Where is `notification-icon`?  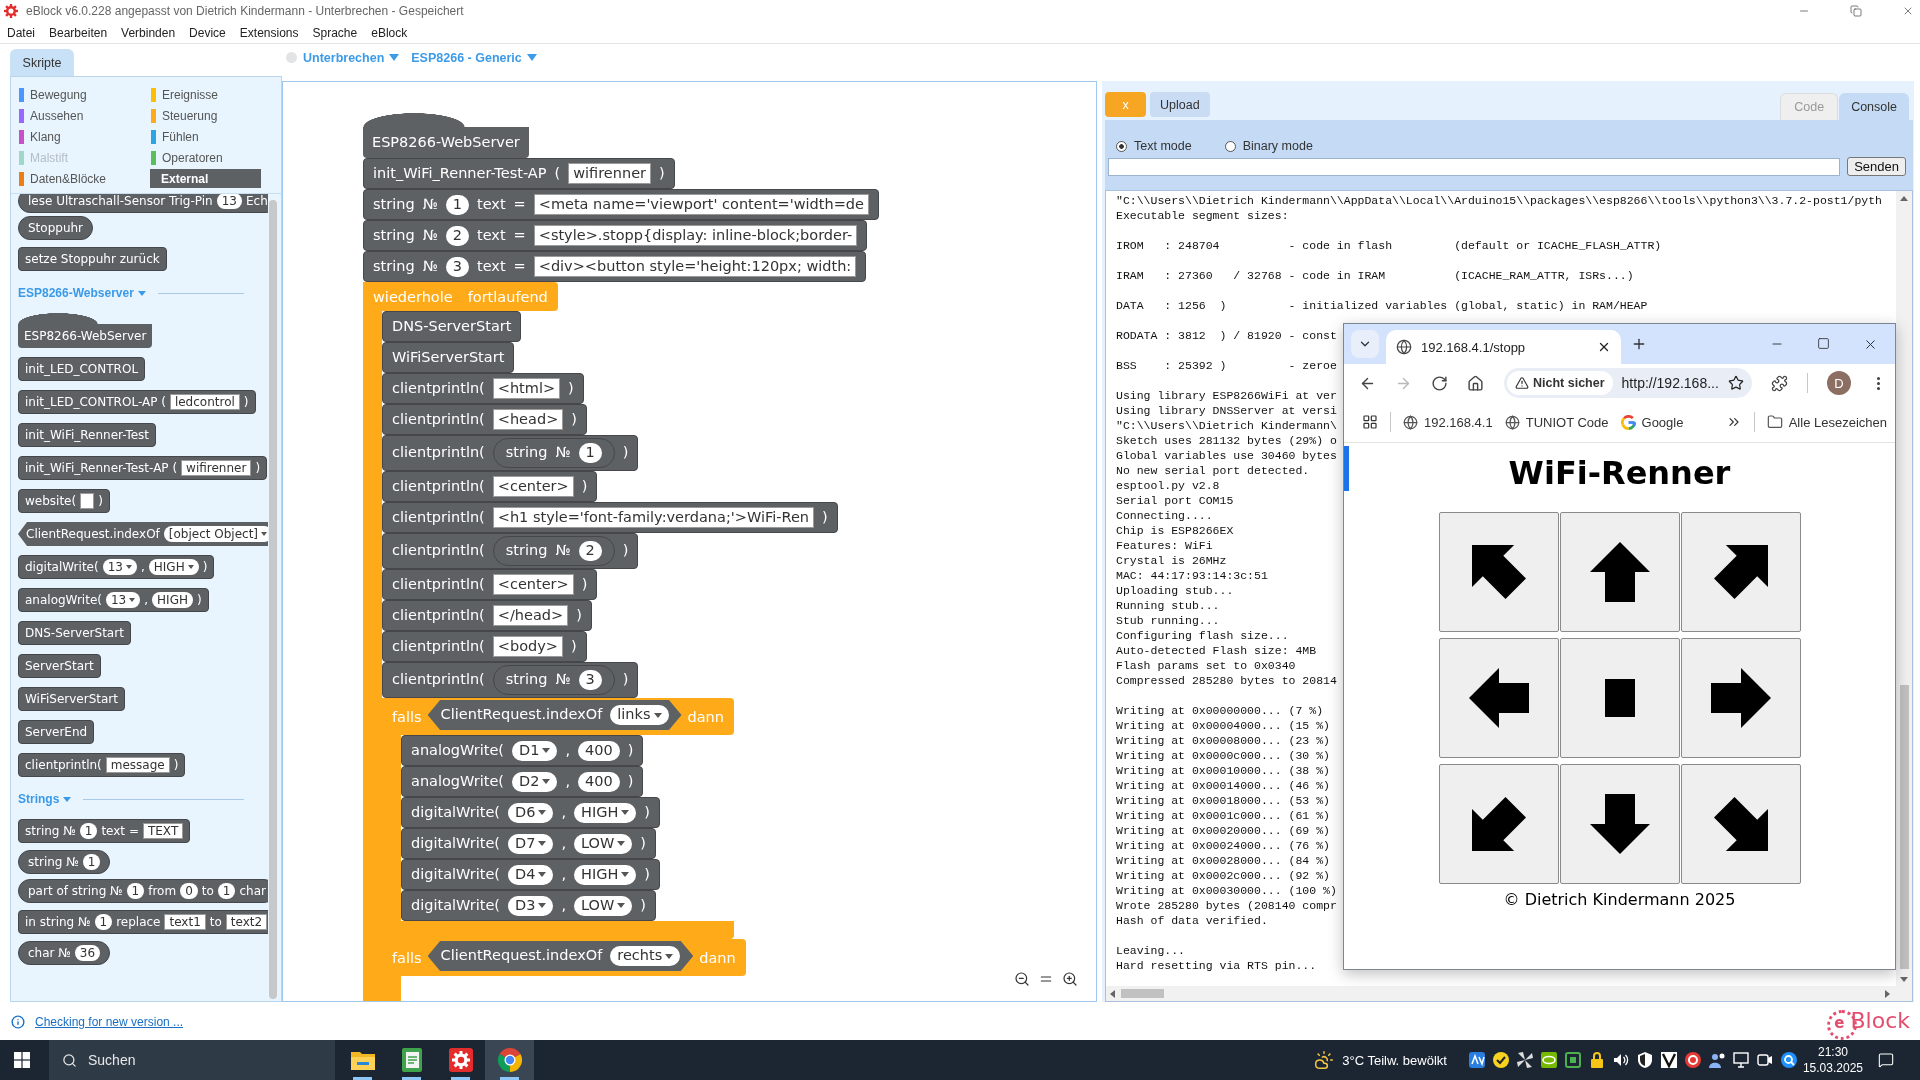
notification-icon is located at coordinates (1886, 1060).